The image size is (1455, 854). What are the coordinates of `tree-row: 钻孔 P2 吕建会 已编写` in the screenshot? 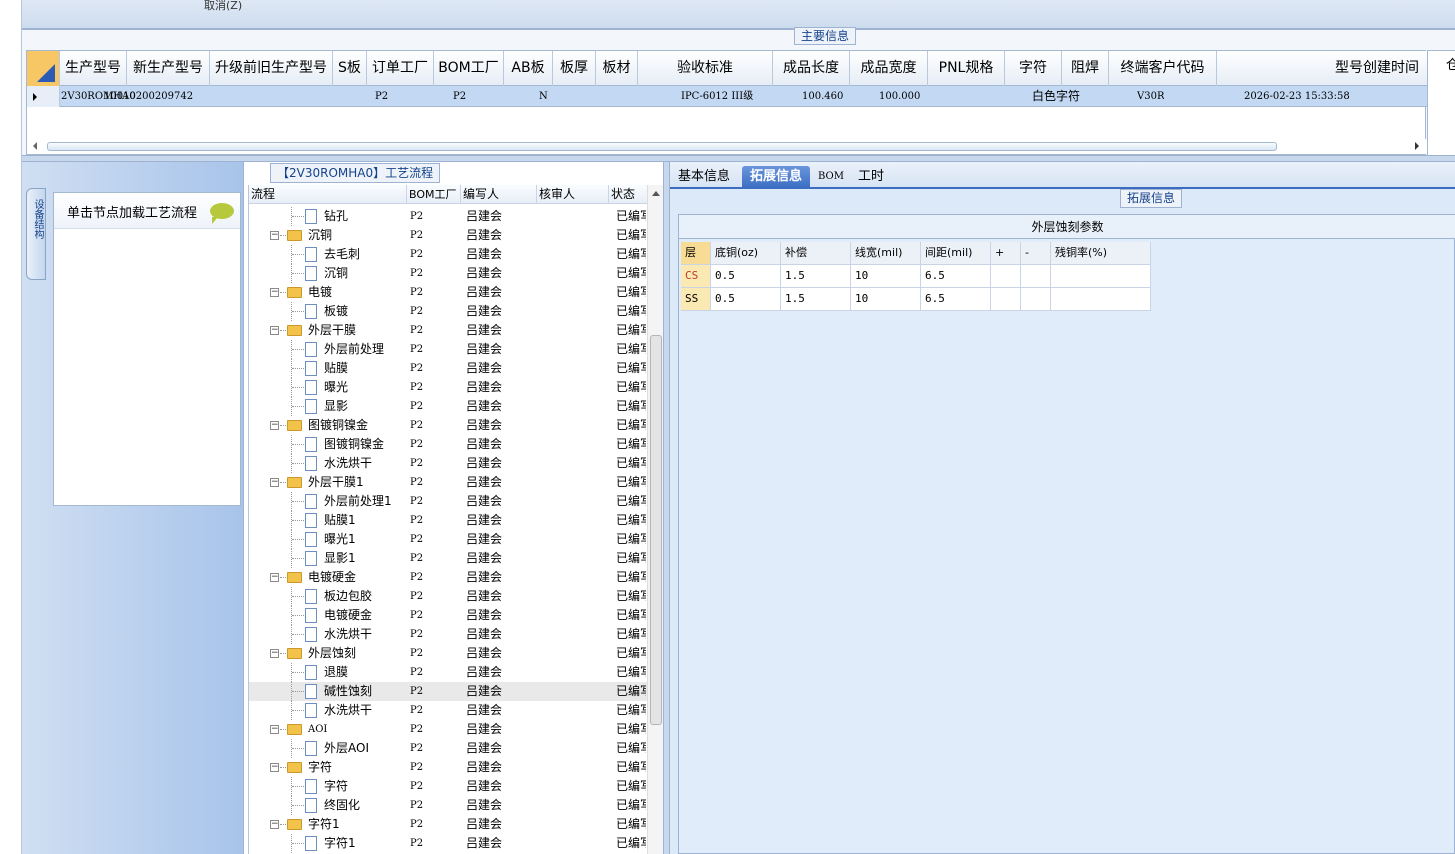 It's located at (448, 216).